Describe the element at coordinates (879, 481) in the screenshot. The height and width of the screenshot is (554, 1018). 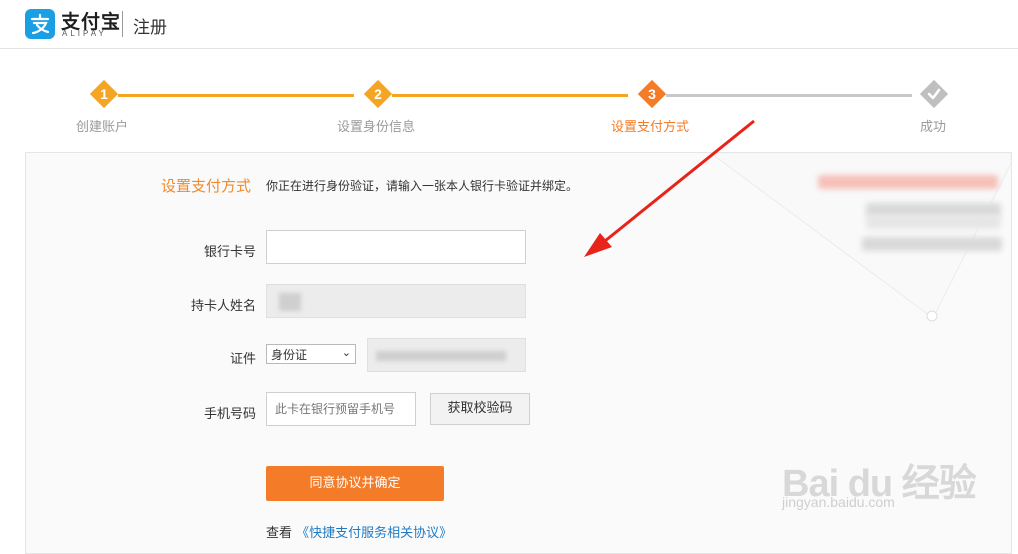
I see `baidu-jingyan-watermark: Bai du 经验 jingyan.baidu.com` at that location.